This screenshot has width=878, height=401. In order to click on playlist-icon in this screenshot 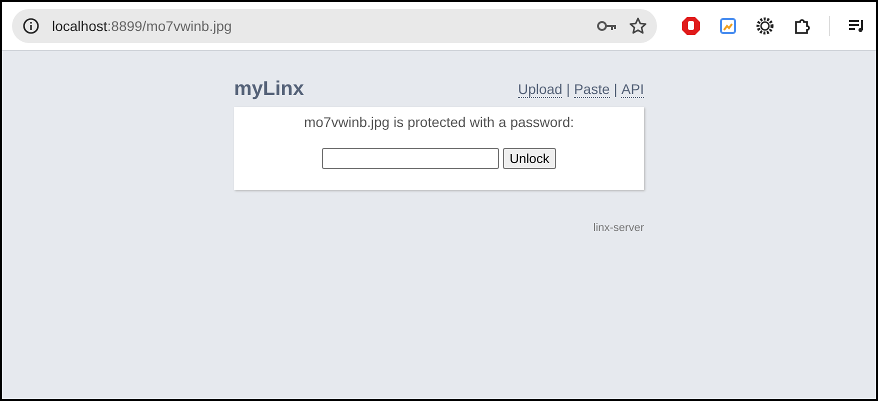, I will do `click(857, 26)`.